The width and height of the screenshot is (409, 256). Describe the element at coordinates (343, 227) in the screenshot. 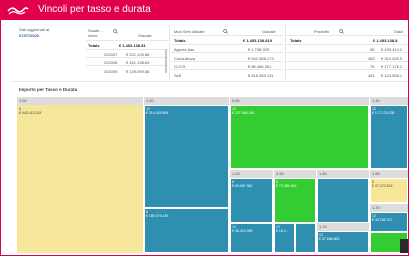

I see `treemap-group-header: 1.10` at that location.